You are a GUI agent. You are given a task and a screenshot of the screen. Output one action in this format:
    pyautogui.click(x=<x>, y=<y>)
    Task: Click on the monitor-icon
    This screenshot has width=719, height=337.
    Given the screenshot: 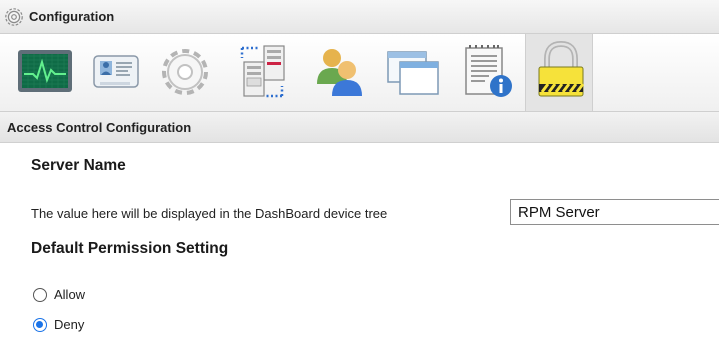 What is the action you would take?
    pyautogui.click(x=45, y=71)
    